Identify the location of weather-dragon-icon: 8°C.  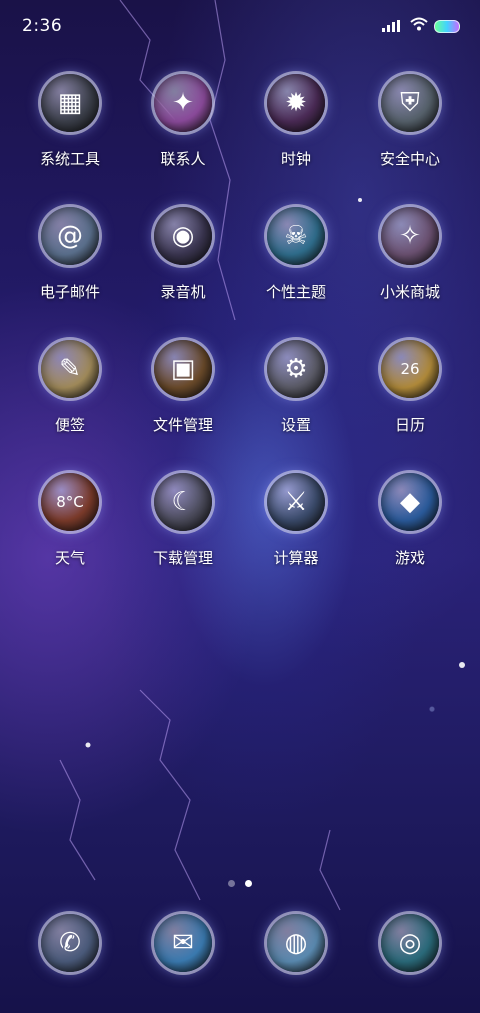
(70, 502).